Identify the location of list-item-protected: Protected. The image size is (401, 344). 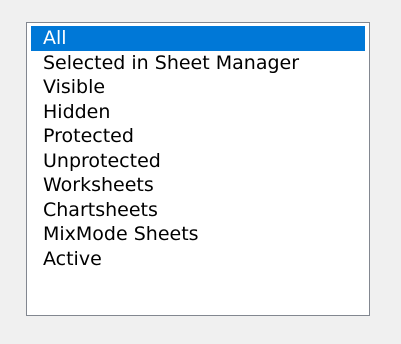
(198, 136).